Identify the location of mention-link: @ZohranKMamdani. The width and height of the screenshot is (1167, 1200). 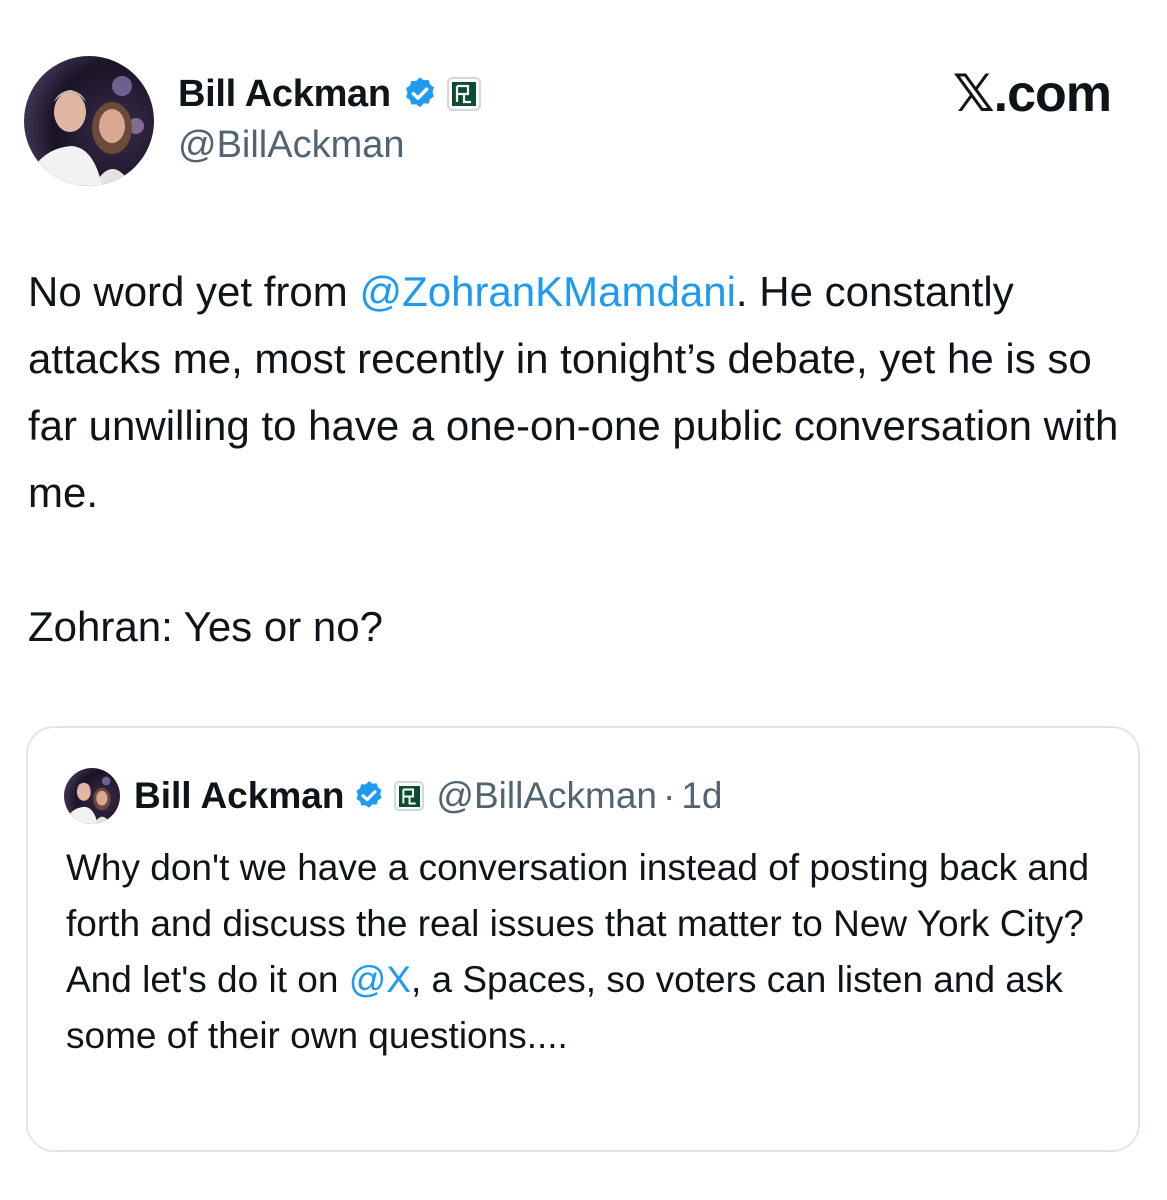
(547, 291).